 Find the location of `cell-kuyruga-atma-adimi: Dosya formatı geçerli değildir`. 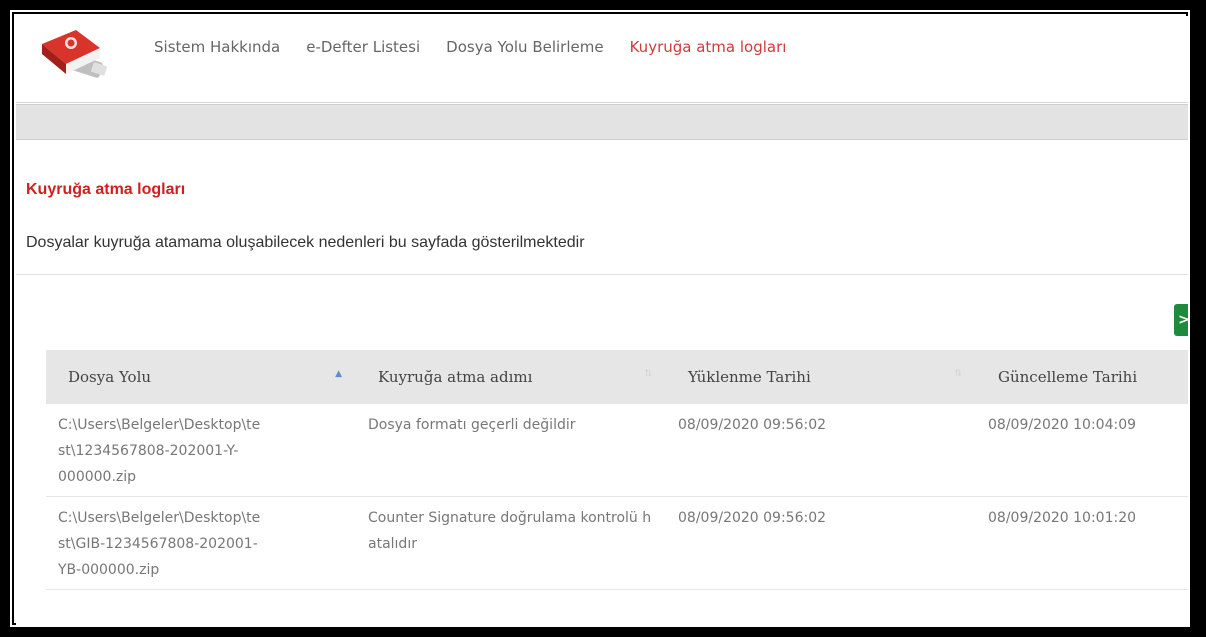

cell-kuyruga-atma-adimi: Dosya formatı geçerli değildir is located at coordinates (511, 450).